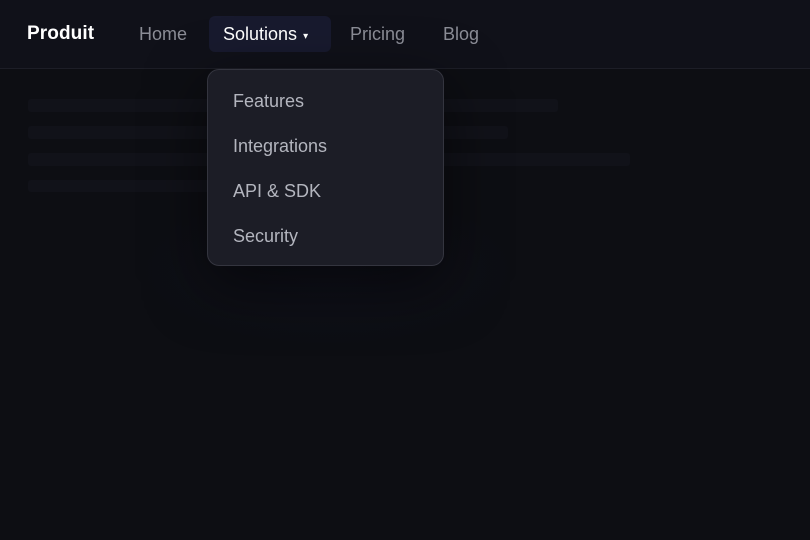  What do you see at coordinates (260, 34) in the screenshot?
I see `nav-link-solutions-label: Solutions` at bounding box center [260, 34].